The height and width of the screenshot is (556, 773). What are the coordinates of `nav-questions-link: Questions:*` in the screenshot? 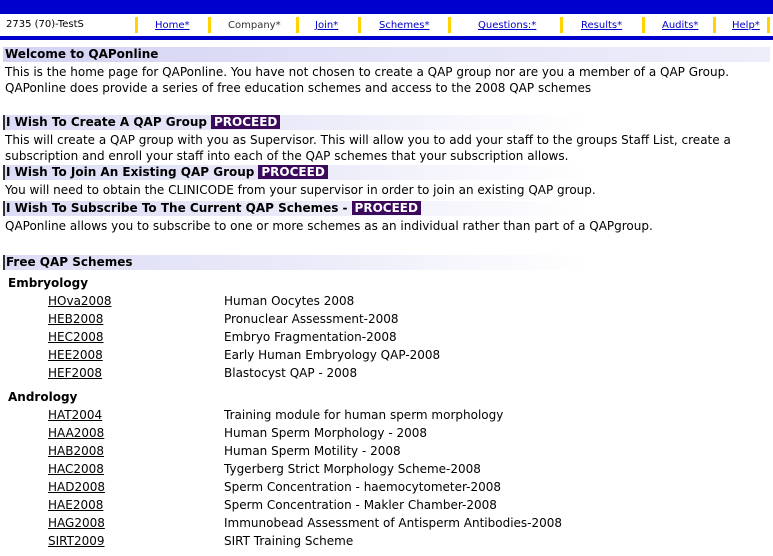 It's located at (507, 25).